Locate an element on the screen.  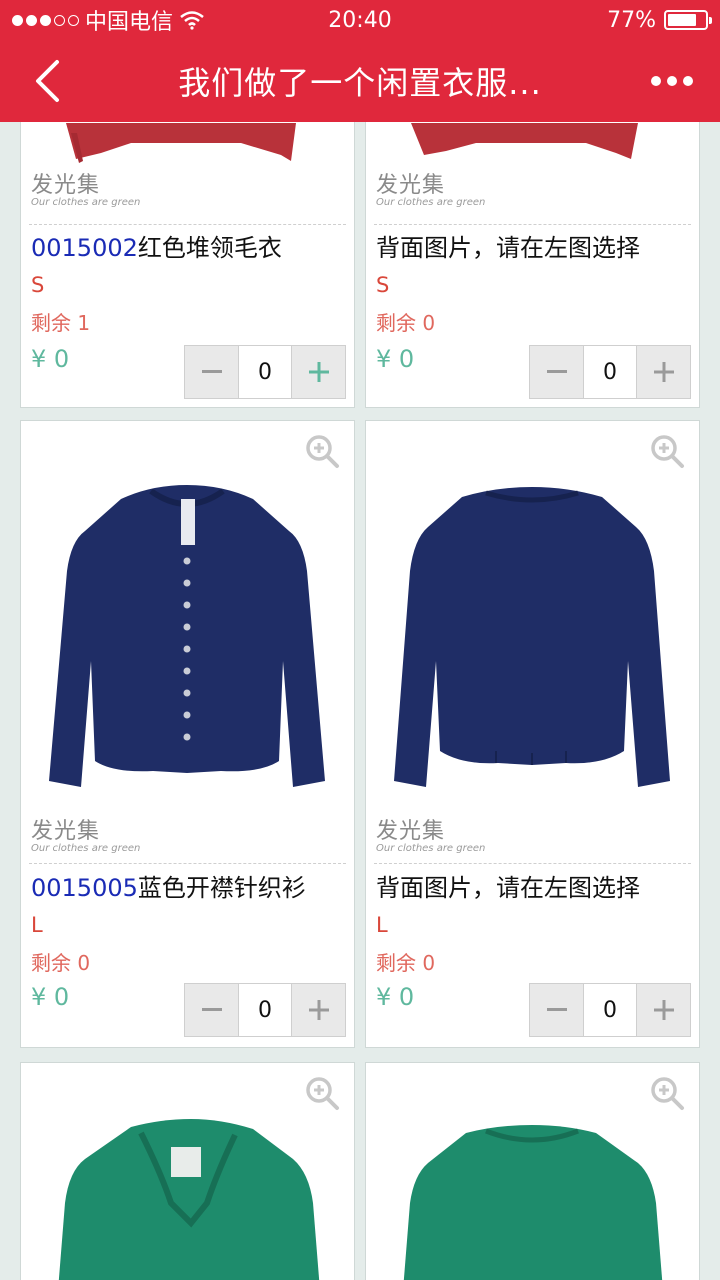
product-name: 0015002红色堆领毛衣 is located at coordinates (156, 248).